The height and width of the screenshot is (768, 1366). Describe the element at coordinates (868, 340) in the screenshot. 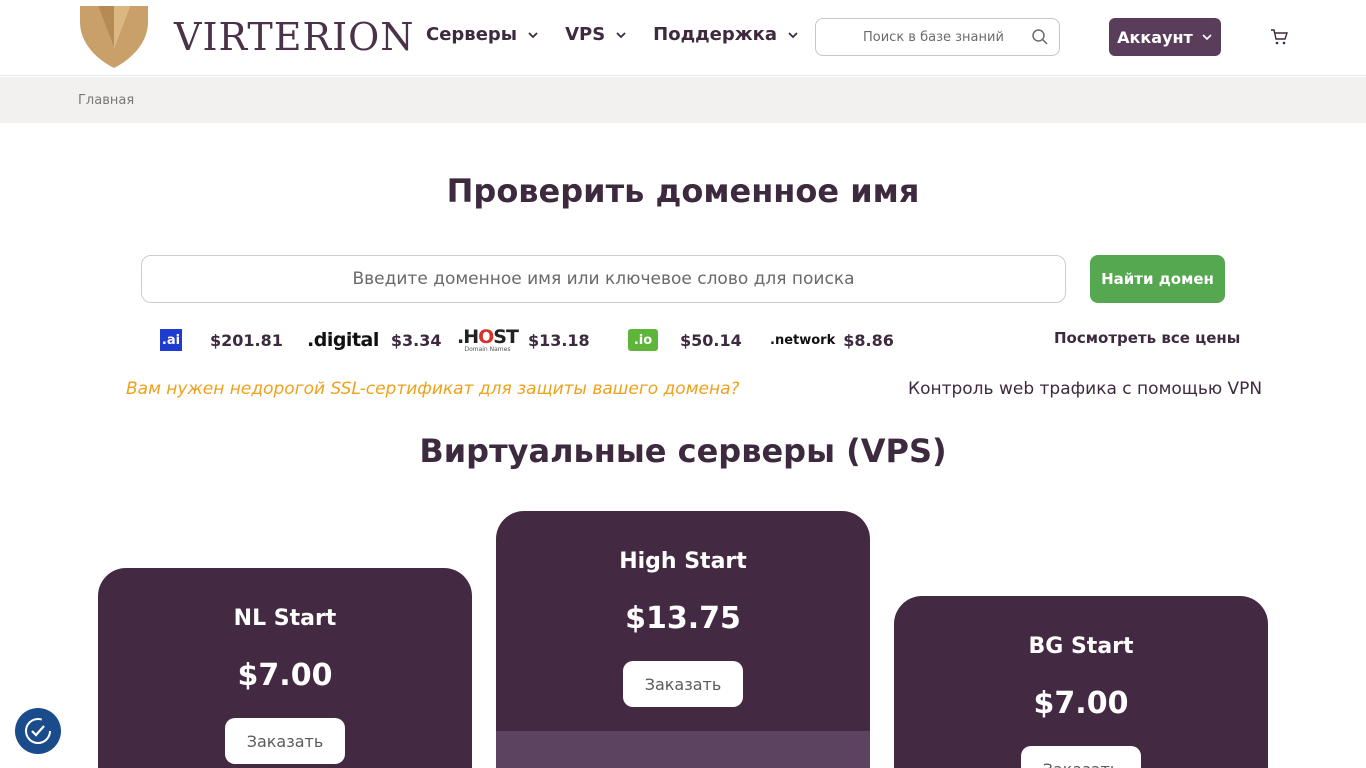

I see `tld-network-price: $8.86` at that location.